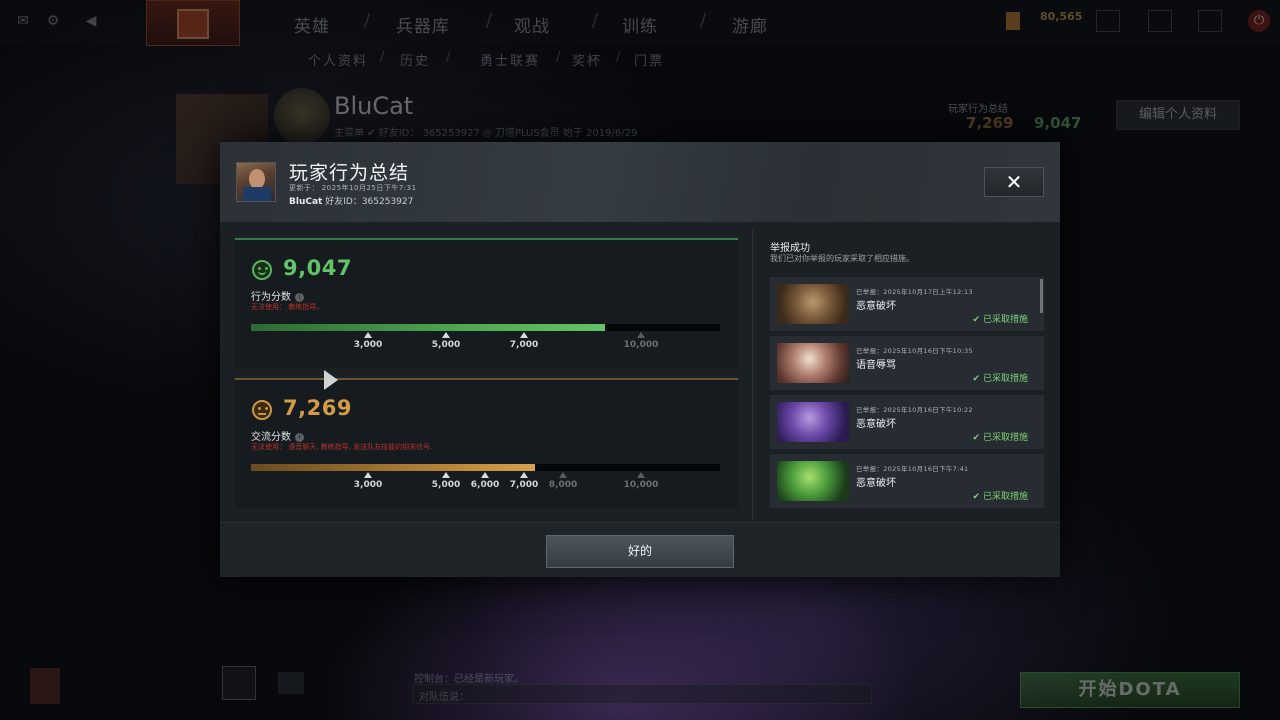 Image resolution: width=1280 pixels, height=720 pixels. I want to click on back-icon: ◀, so click(91, 21).